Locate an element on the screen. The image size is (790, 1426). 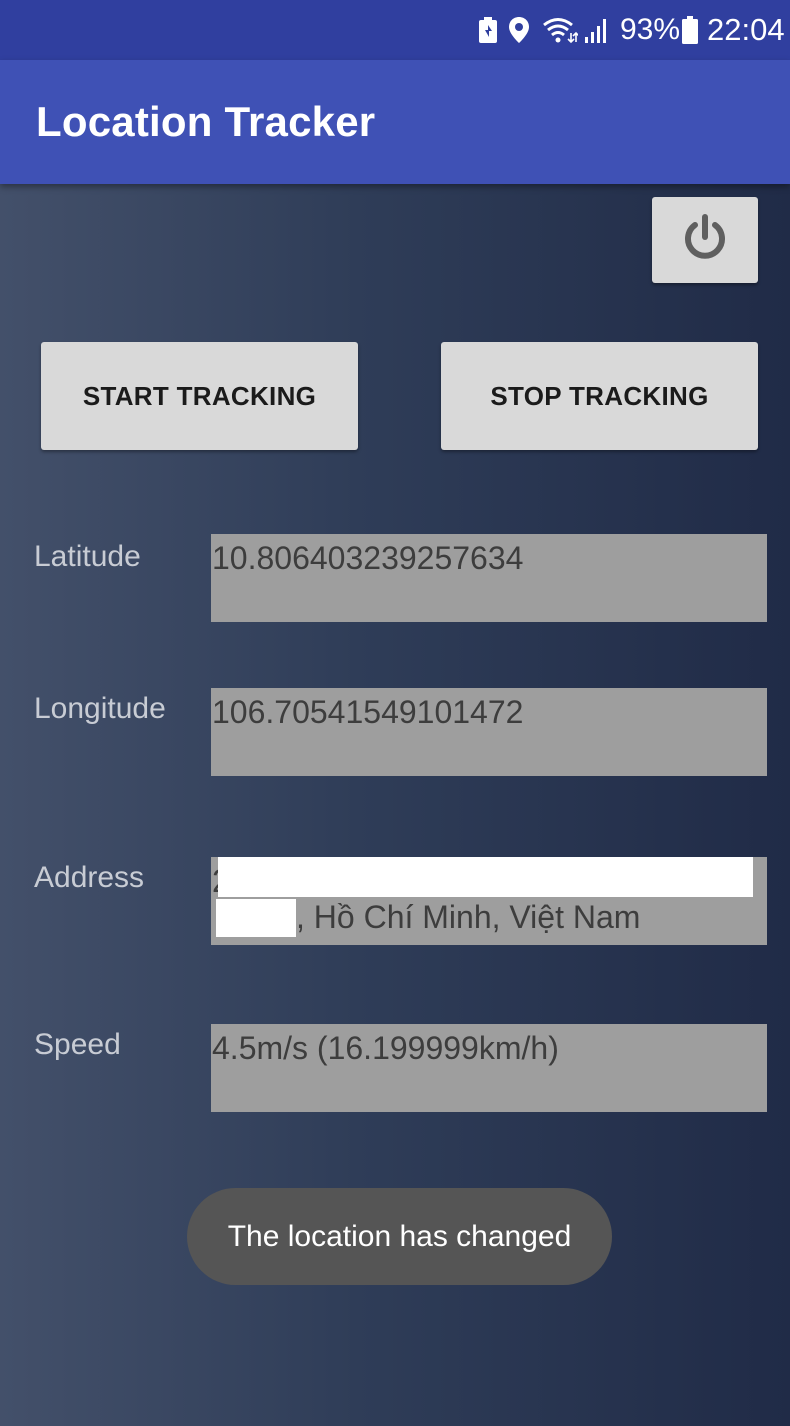
signal-icon is located at coordinates (598, 30).